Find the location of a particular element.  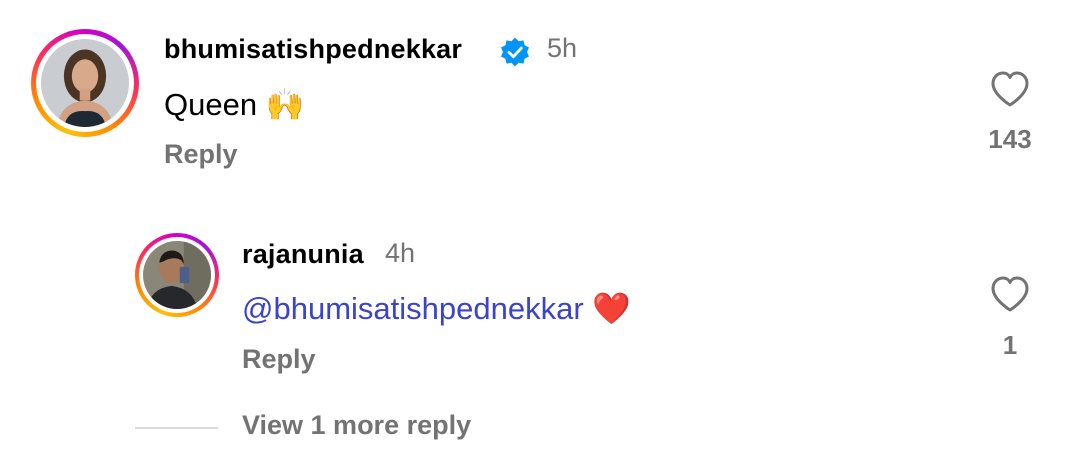

comment-username: bhumisatishpednekkar is located at coordinates (313, 49).